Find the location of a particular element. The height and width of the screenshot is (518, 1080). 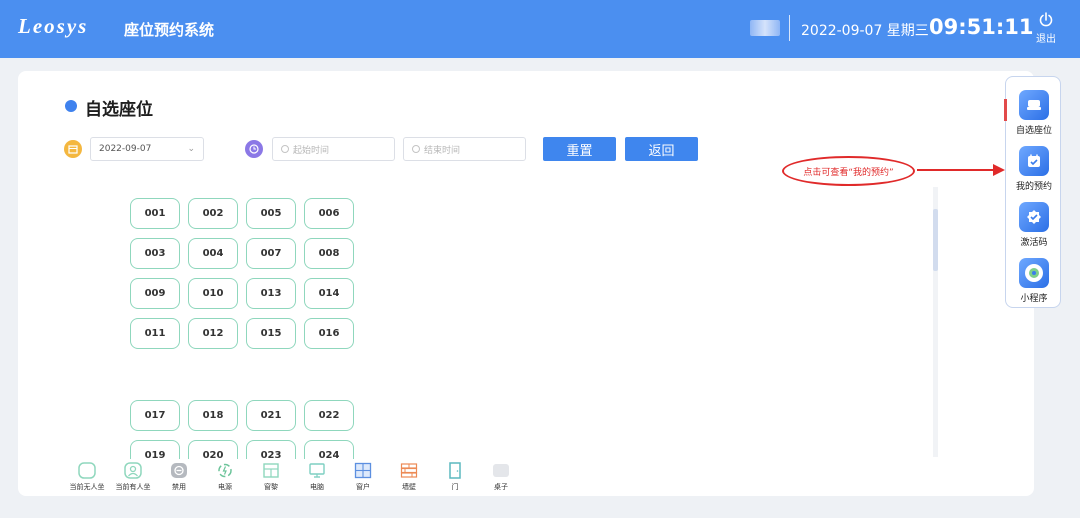

right-sidebar: 自选座位 我的预约 激活码 小程序 is located at coordinates (1033, 192).